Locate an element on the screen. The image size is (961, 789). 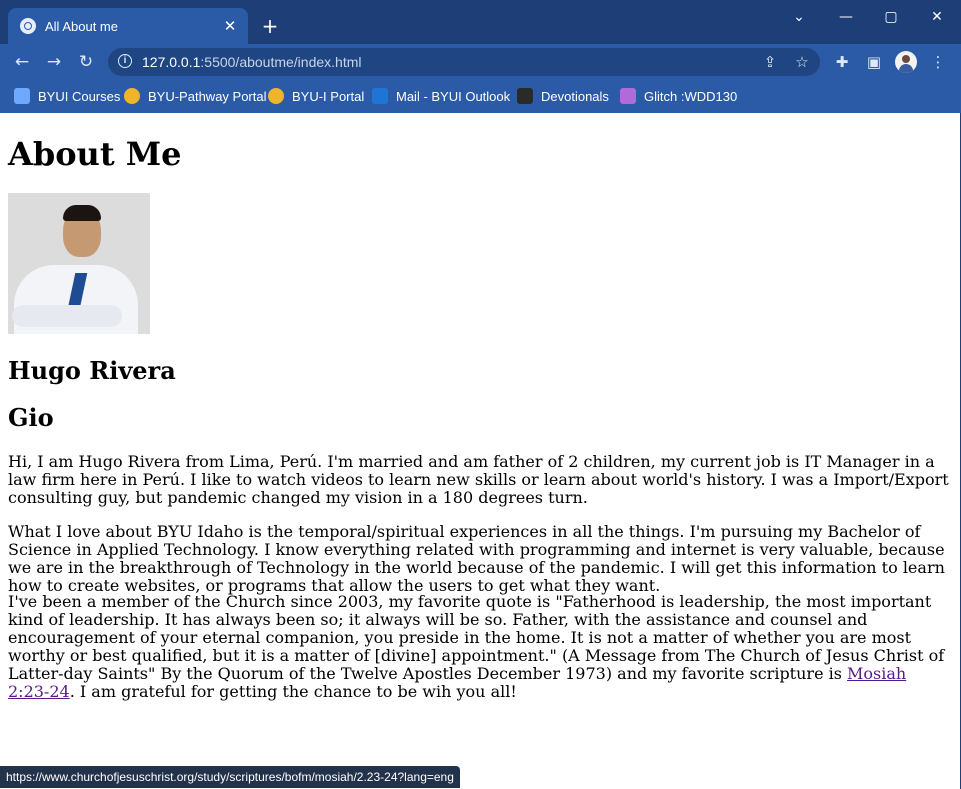
bar-chart-icon is located at coordinates (22, 96).